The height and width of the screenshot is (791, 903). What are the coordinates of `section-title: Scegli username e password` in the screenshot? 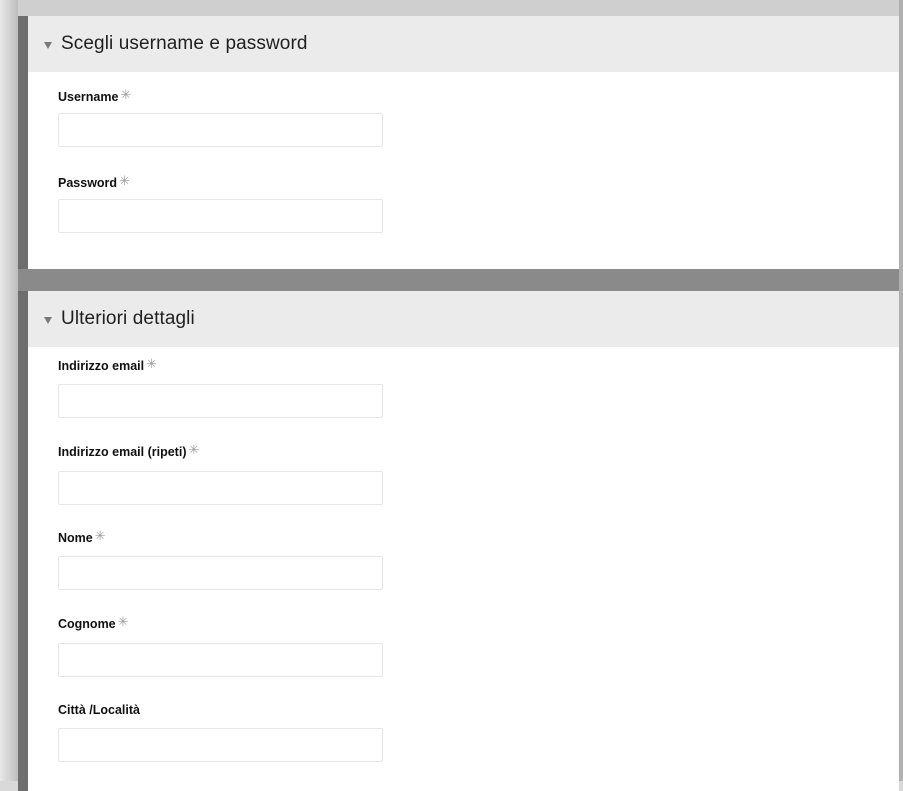 It's located at (184, 43).